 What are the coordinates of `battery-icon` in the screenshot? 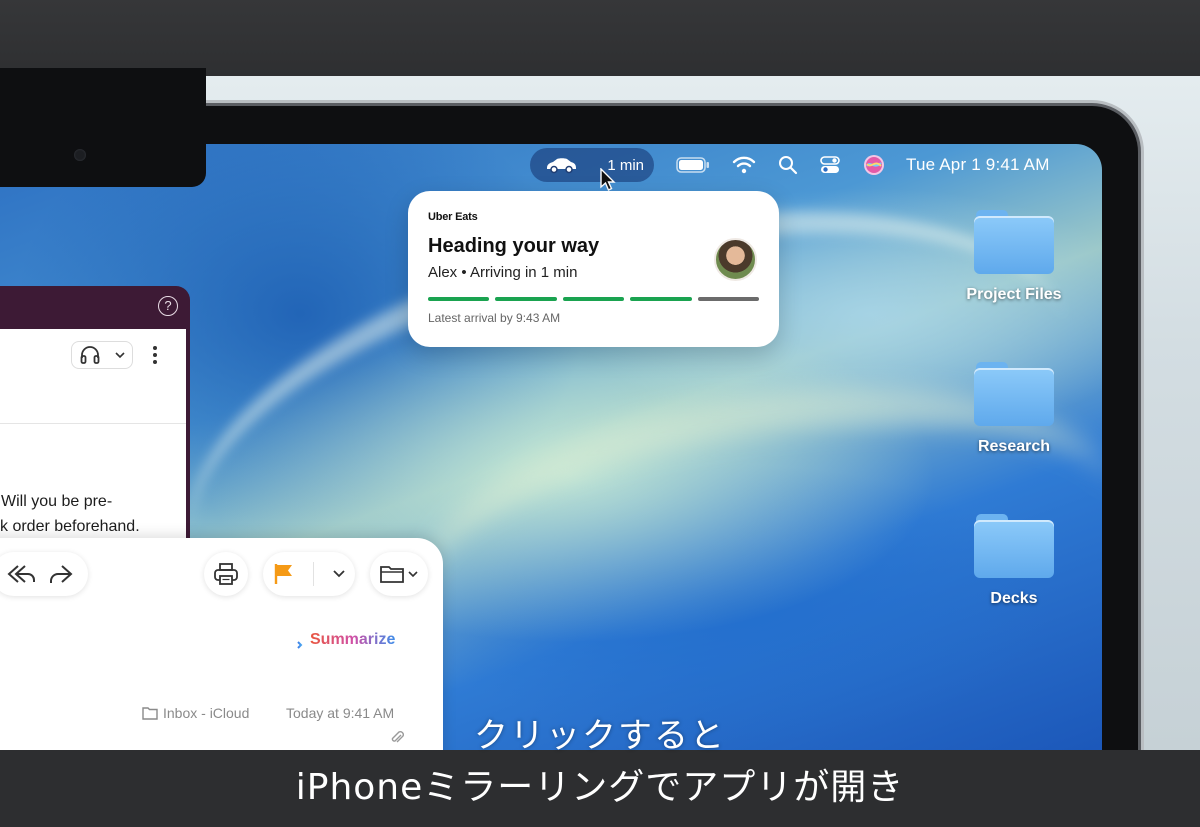 It's located at (693, 165).